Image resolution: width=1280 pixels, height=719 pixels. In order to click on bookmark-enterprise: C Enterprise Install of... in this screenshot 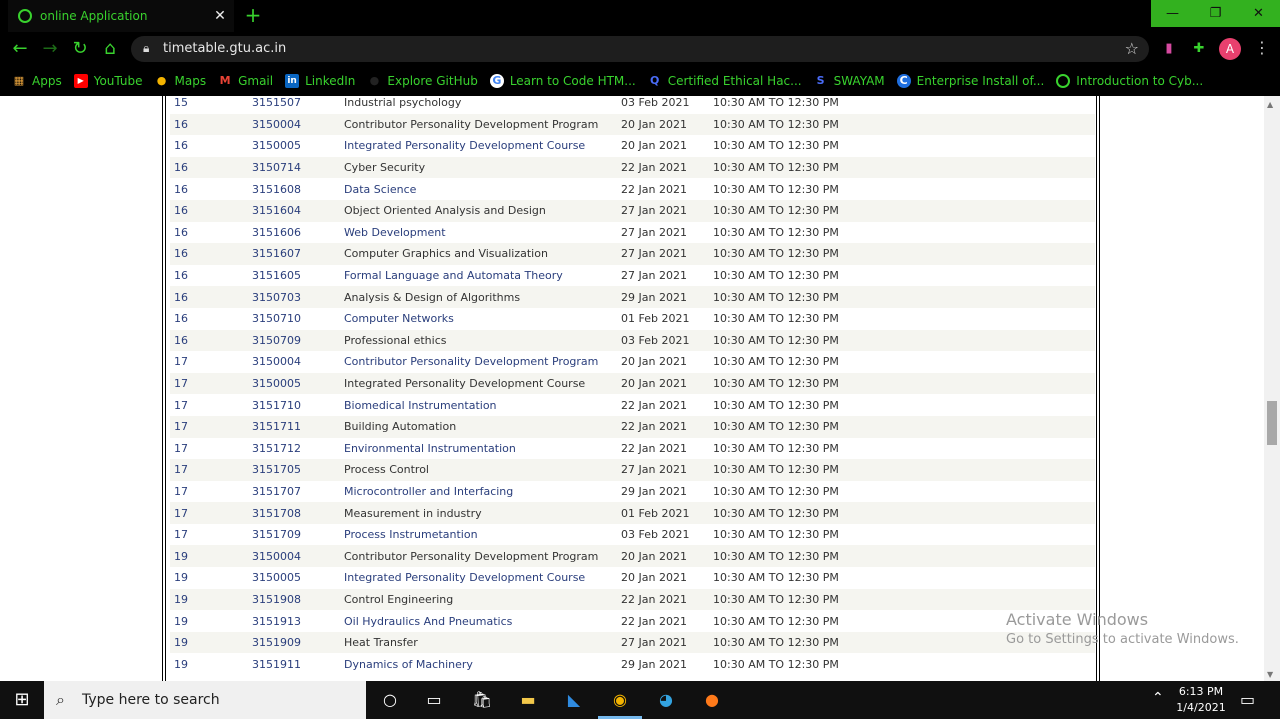, I will do `click(970, 81)`.